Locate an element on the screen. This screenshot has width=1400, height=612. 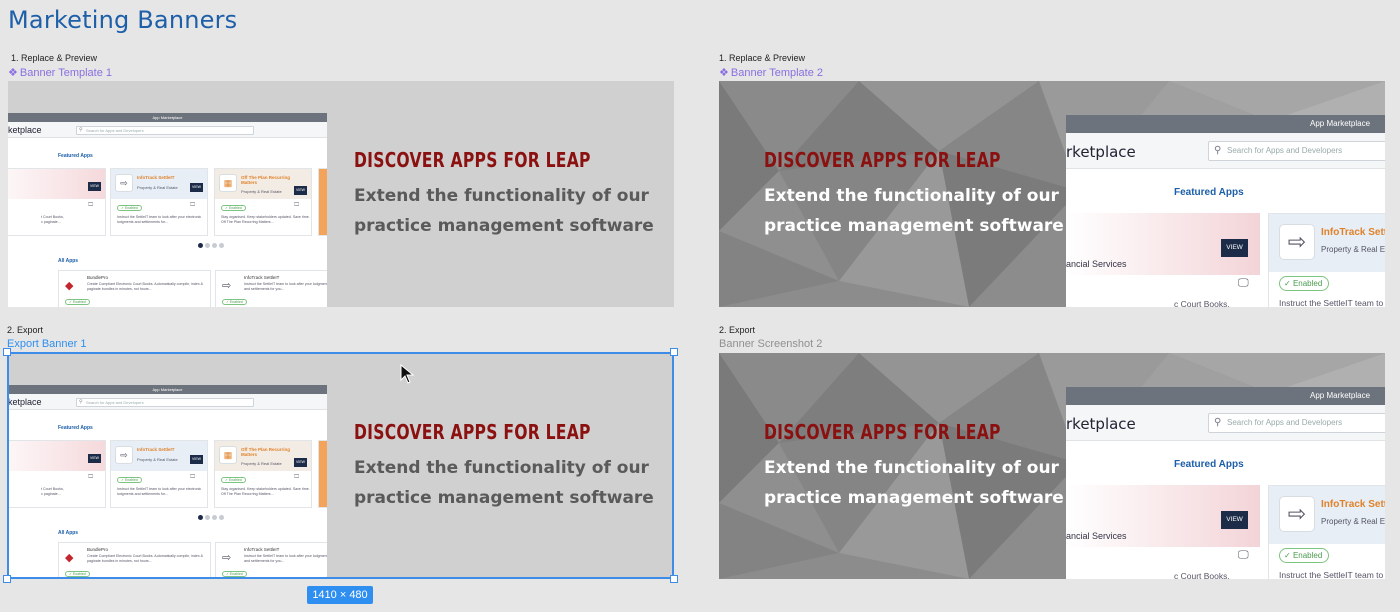
all-apps-heading: All Apps is located at coordinates (68, 261).